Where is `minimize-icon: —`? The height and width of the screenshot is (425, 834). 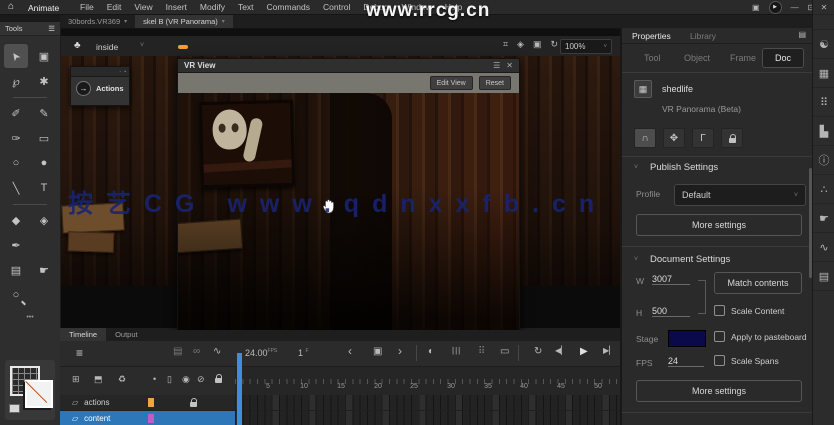 minimize-icon: — is located at coordinates (795, 7).